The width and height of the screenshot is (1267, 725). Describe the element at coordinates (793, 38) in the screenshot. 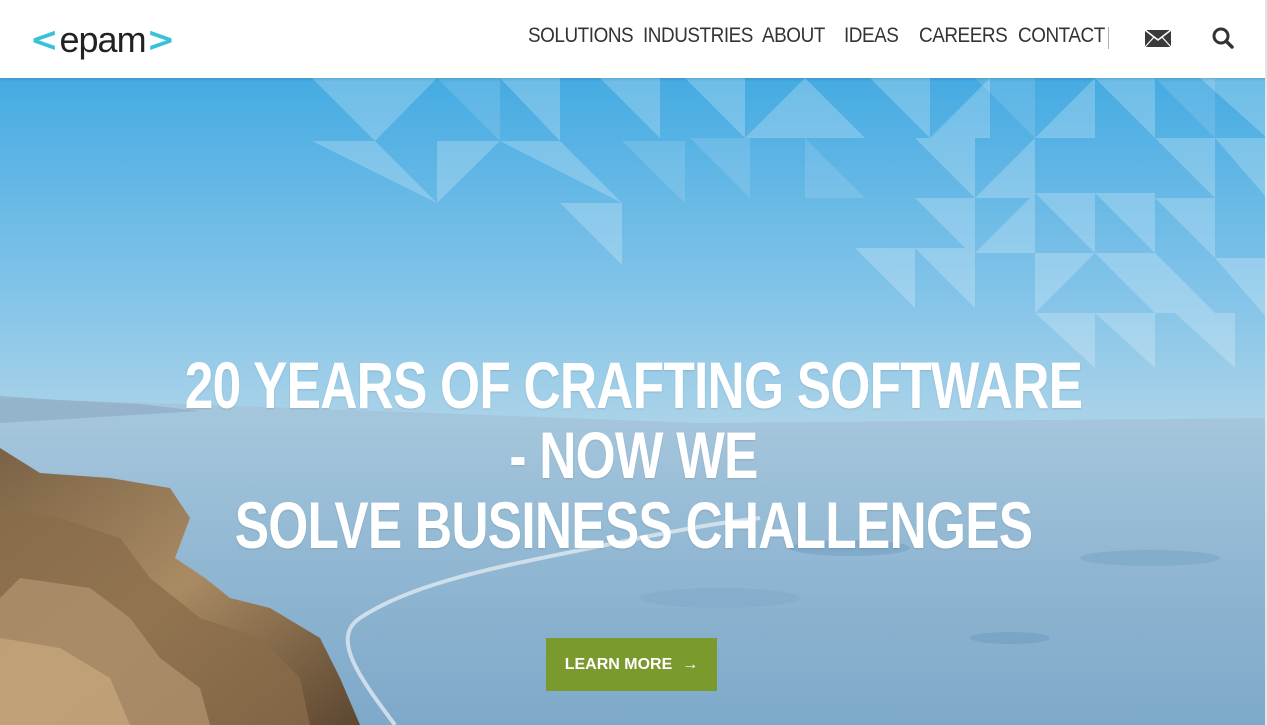

I see `nav-item-about: ABOUT` at that location.